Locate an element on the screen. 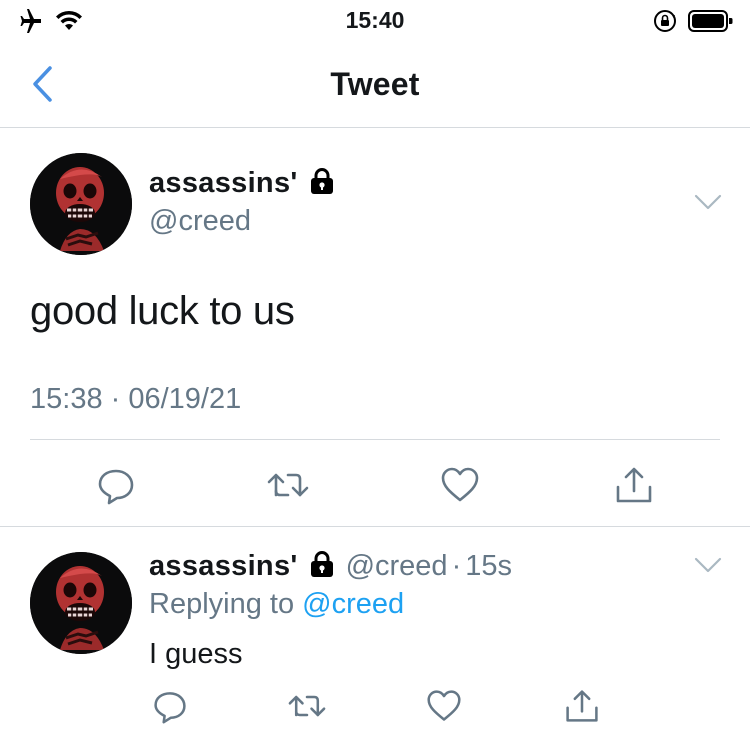 The width and height of the screenshot is (750, 739). status-right is located at coordinates (693, 23).